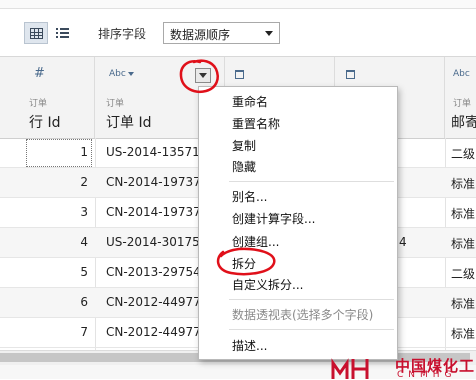  What do you see at coordinates (244, 166) in the screenshot?
I see `menu-item-hide: 隐藏` at bounding box center [244, 166].